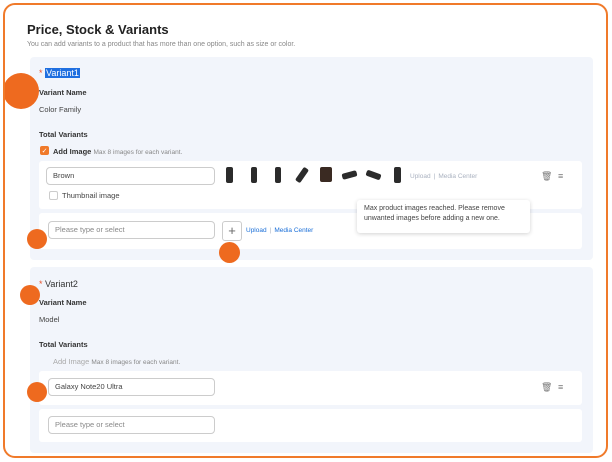 The width and height of the screenshot is (612, 462). I want to click on variant2-new-option-input: Please type or select, so click(131, 425).